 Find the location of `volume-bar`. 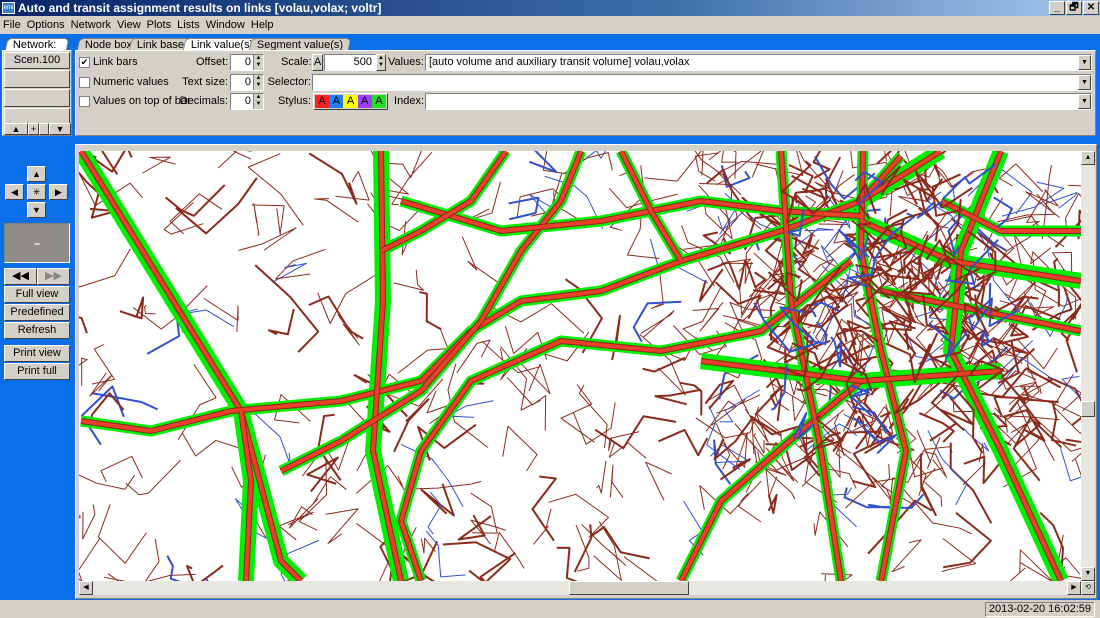

volume-bar is located at coordinates (444, 201).